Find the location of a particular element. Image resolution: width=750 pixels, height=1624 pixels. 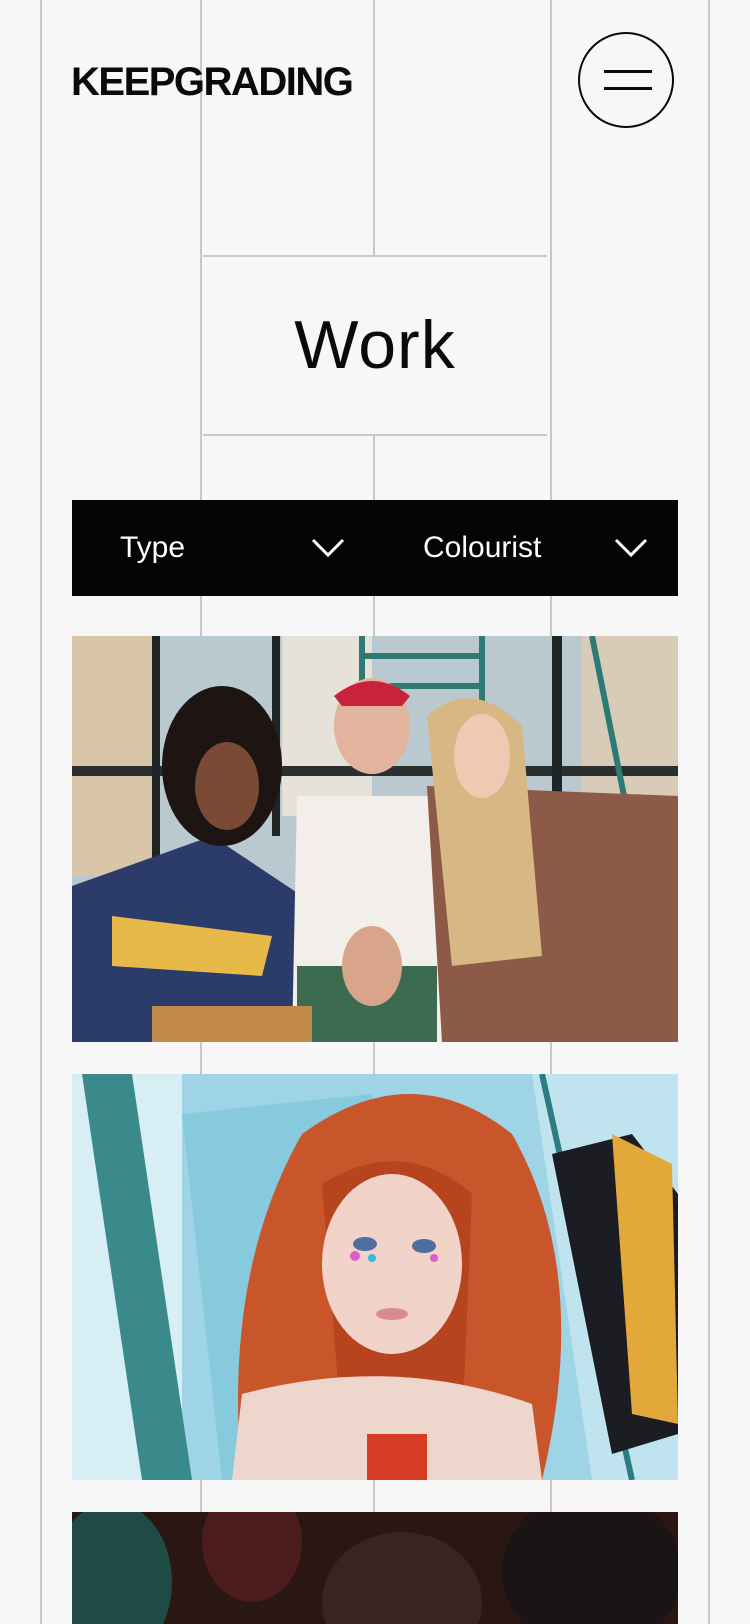

filter-bar: Type Colourist is located at coordinates (375, 548).